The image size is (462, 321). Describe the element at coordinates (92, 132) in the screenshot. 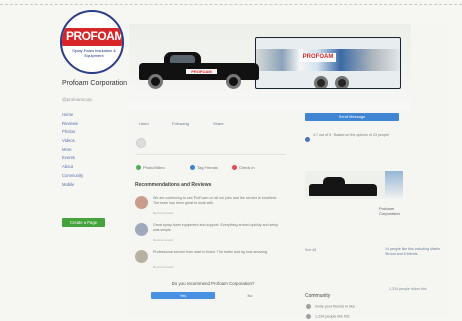

I see `nav-photos: Photos` at that location.